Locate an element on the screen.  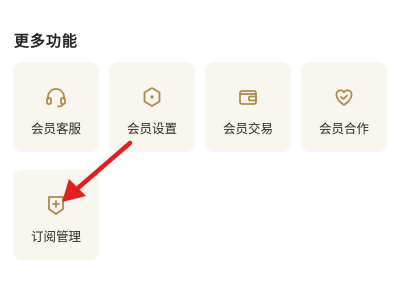
subscription-add-icon is located at coordinates (56, 205).